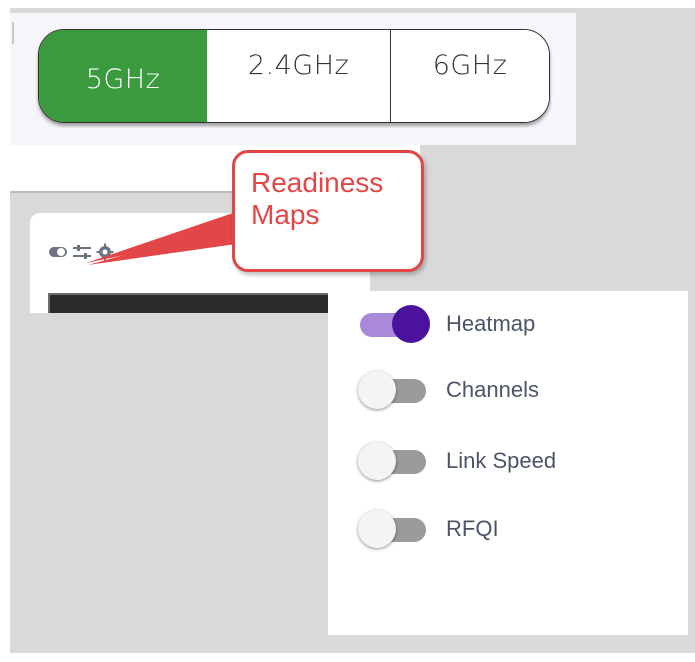 The height and width of the screenshot is (662, 695). Describe the element at coordinates (123, 76) in the screenshot. I see `band-5ghz-button: 5GHz` at that location.